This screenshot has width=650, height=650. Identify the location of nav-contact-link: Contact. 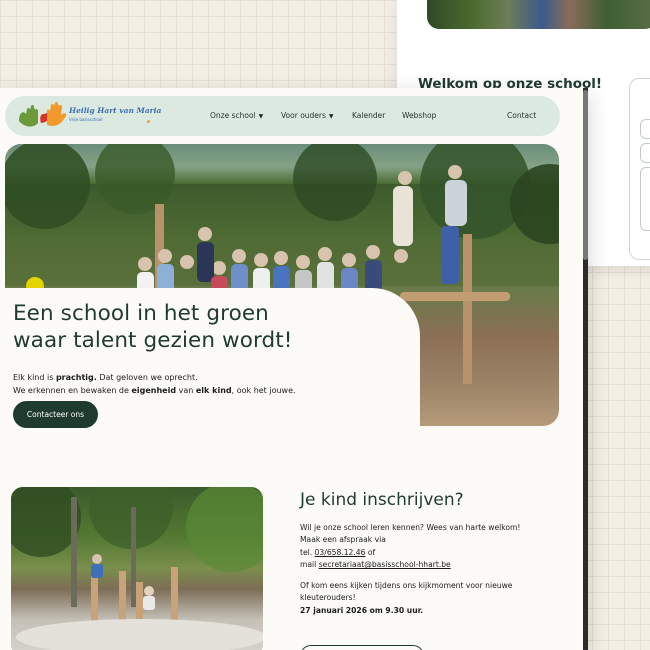
(521, 116).